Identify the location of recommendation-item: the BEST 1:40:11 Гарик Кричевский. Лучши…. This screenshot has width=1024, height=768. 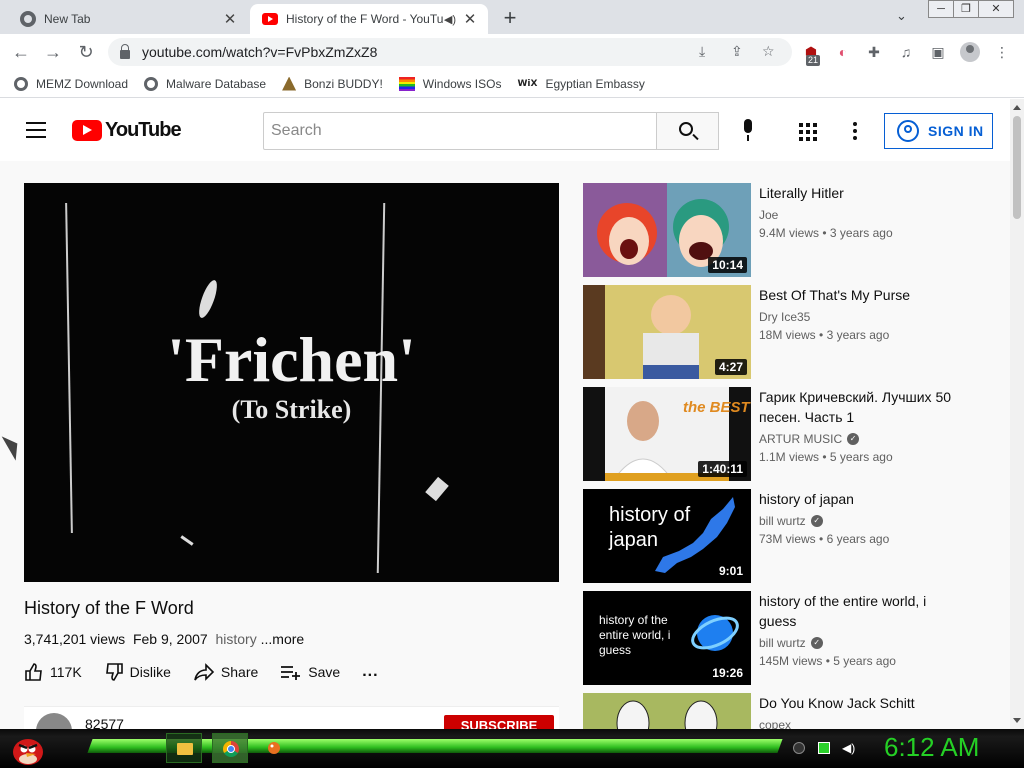
(783, 434).